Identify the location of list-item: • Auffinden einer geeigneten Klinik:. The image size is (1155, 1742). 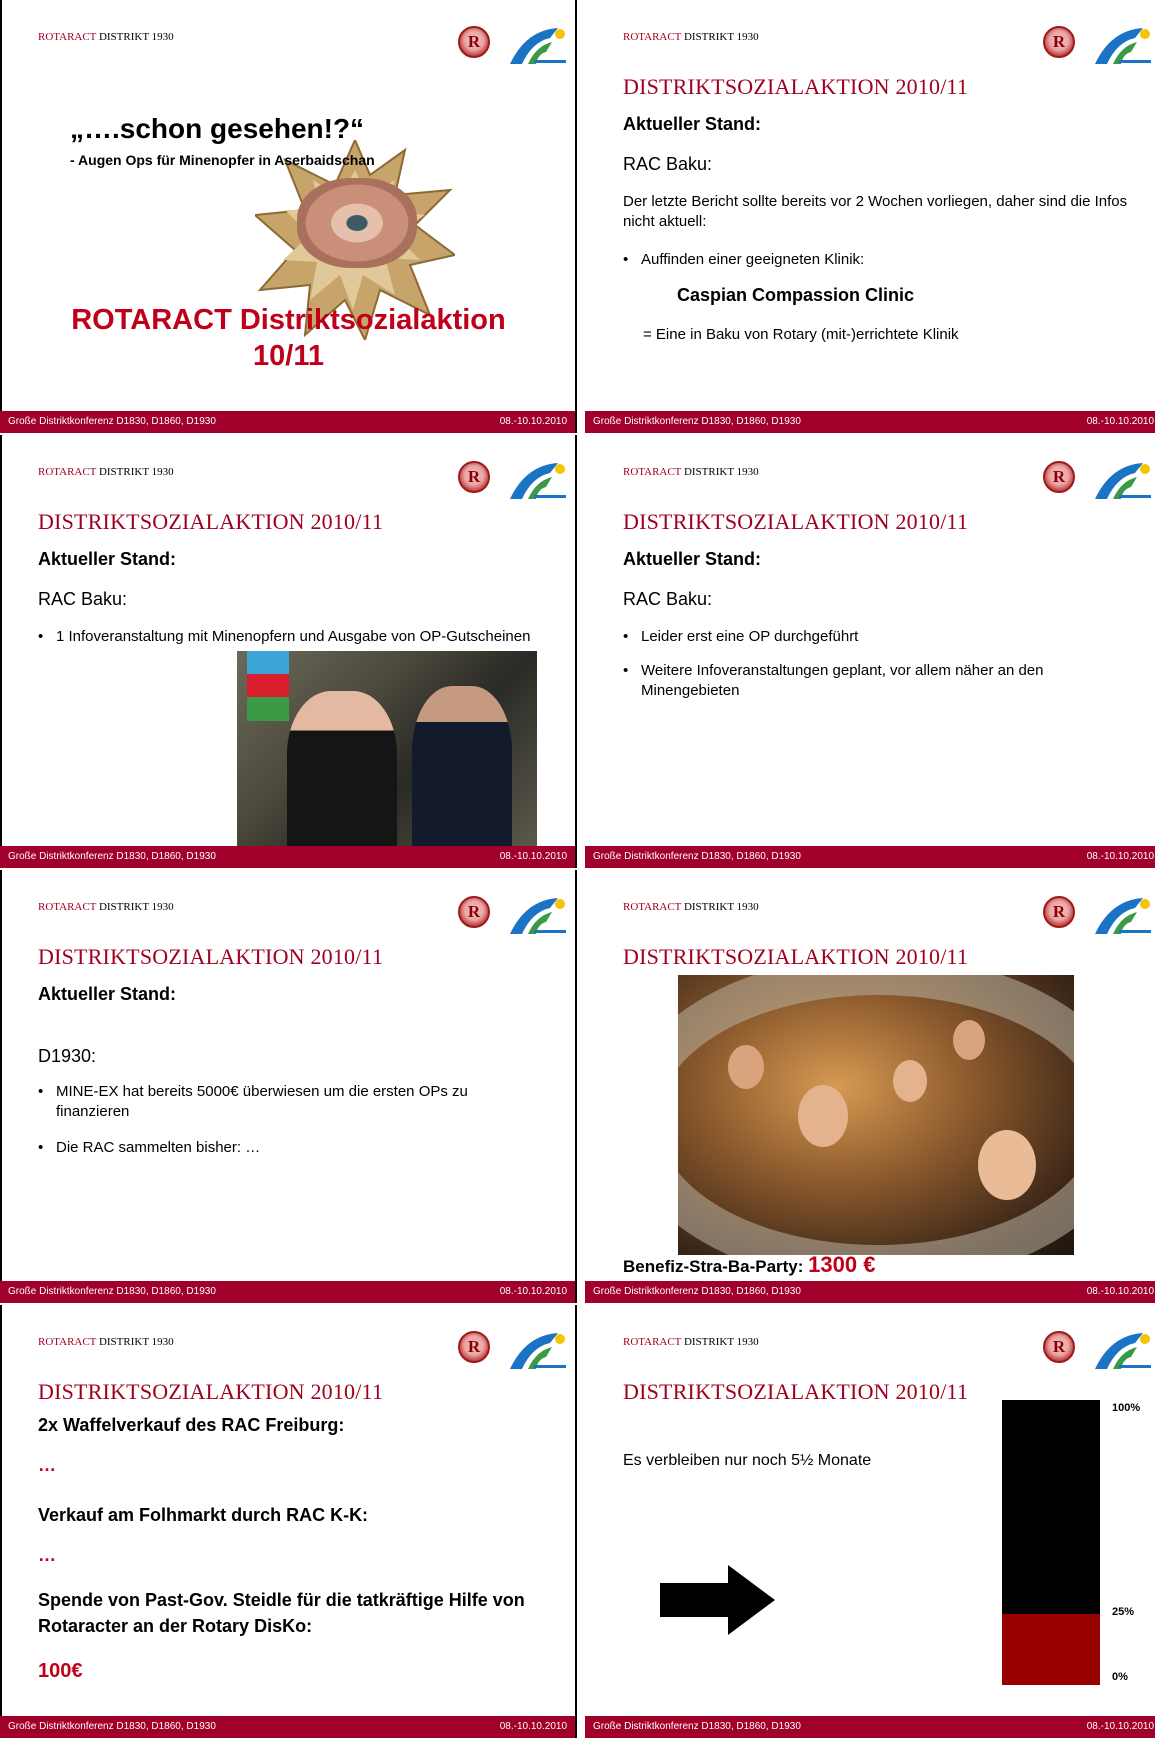
(744, 259).